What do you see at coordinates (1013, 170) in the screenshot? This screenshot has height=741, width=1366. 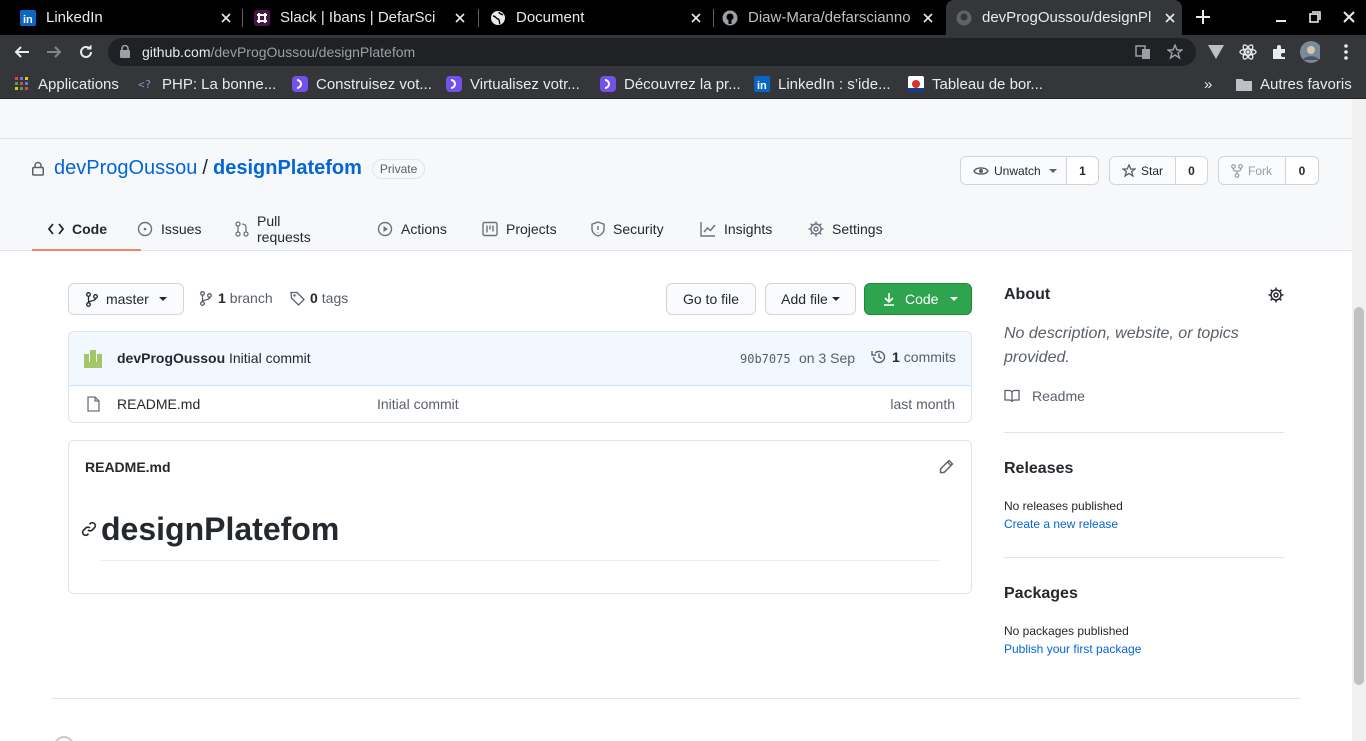 I see `unwatch-button: Unwatch` at bounding box center [1013, 170].